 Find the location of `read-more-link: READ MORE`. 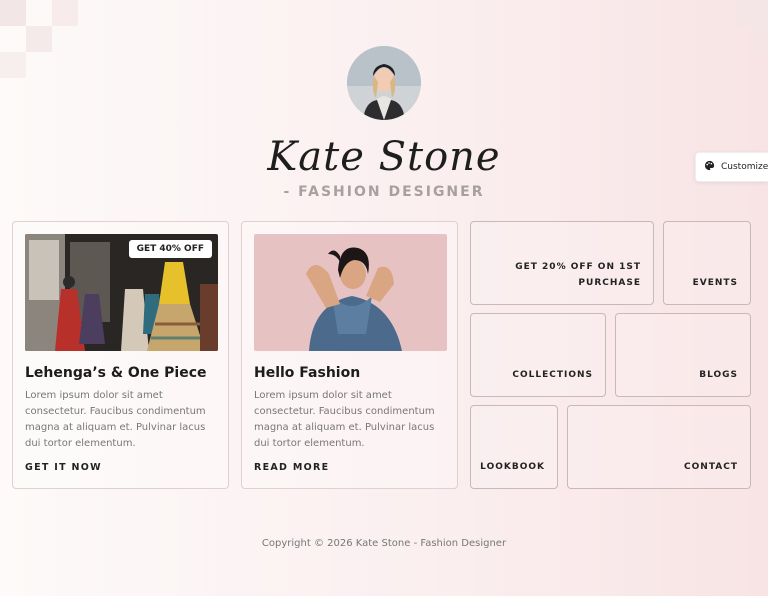

read-more-link: READ MORE is located at coordinates (291, 467).